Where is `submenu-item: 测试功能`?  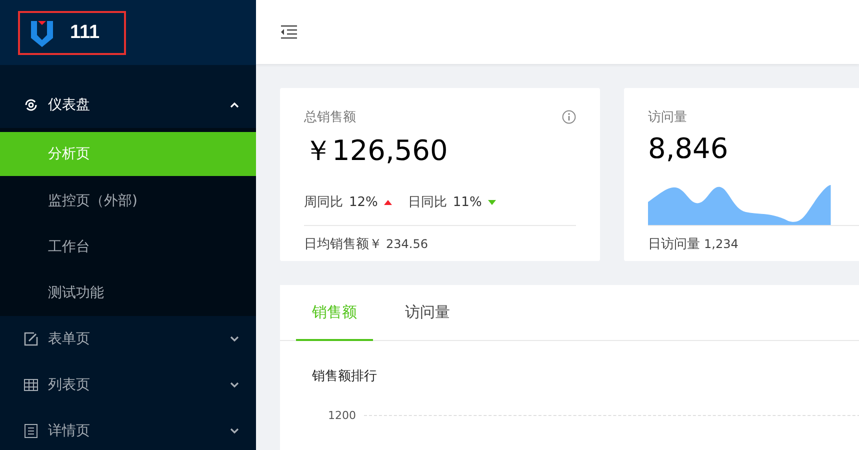
submenu-item: 测试功能 is located at coordinates (128, 293).